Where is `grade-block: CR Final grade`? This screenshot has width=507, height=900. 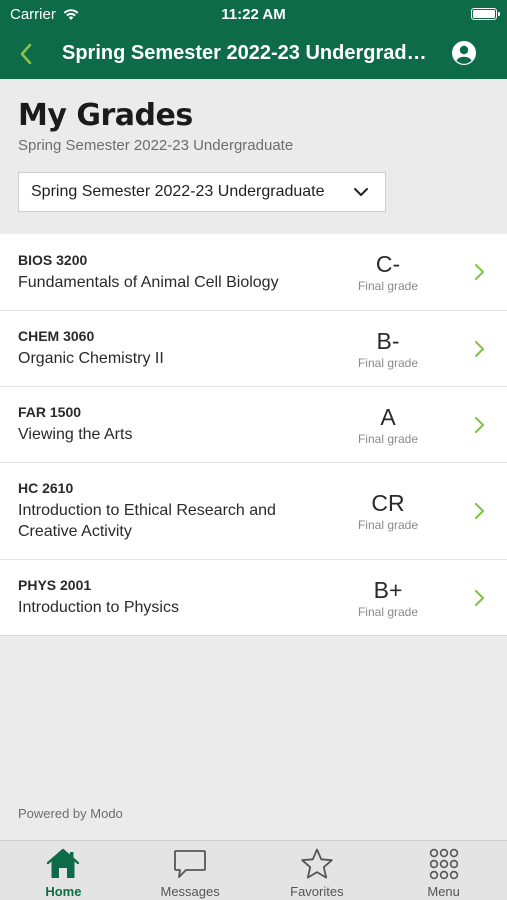 grade-block: CR Final grade is located at coordinates (388, 511).